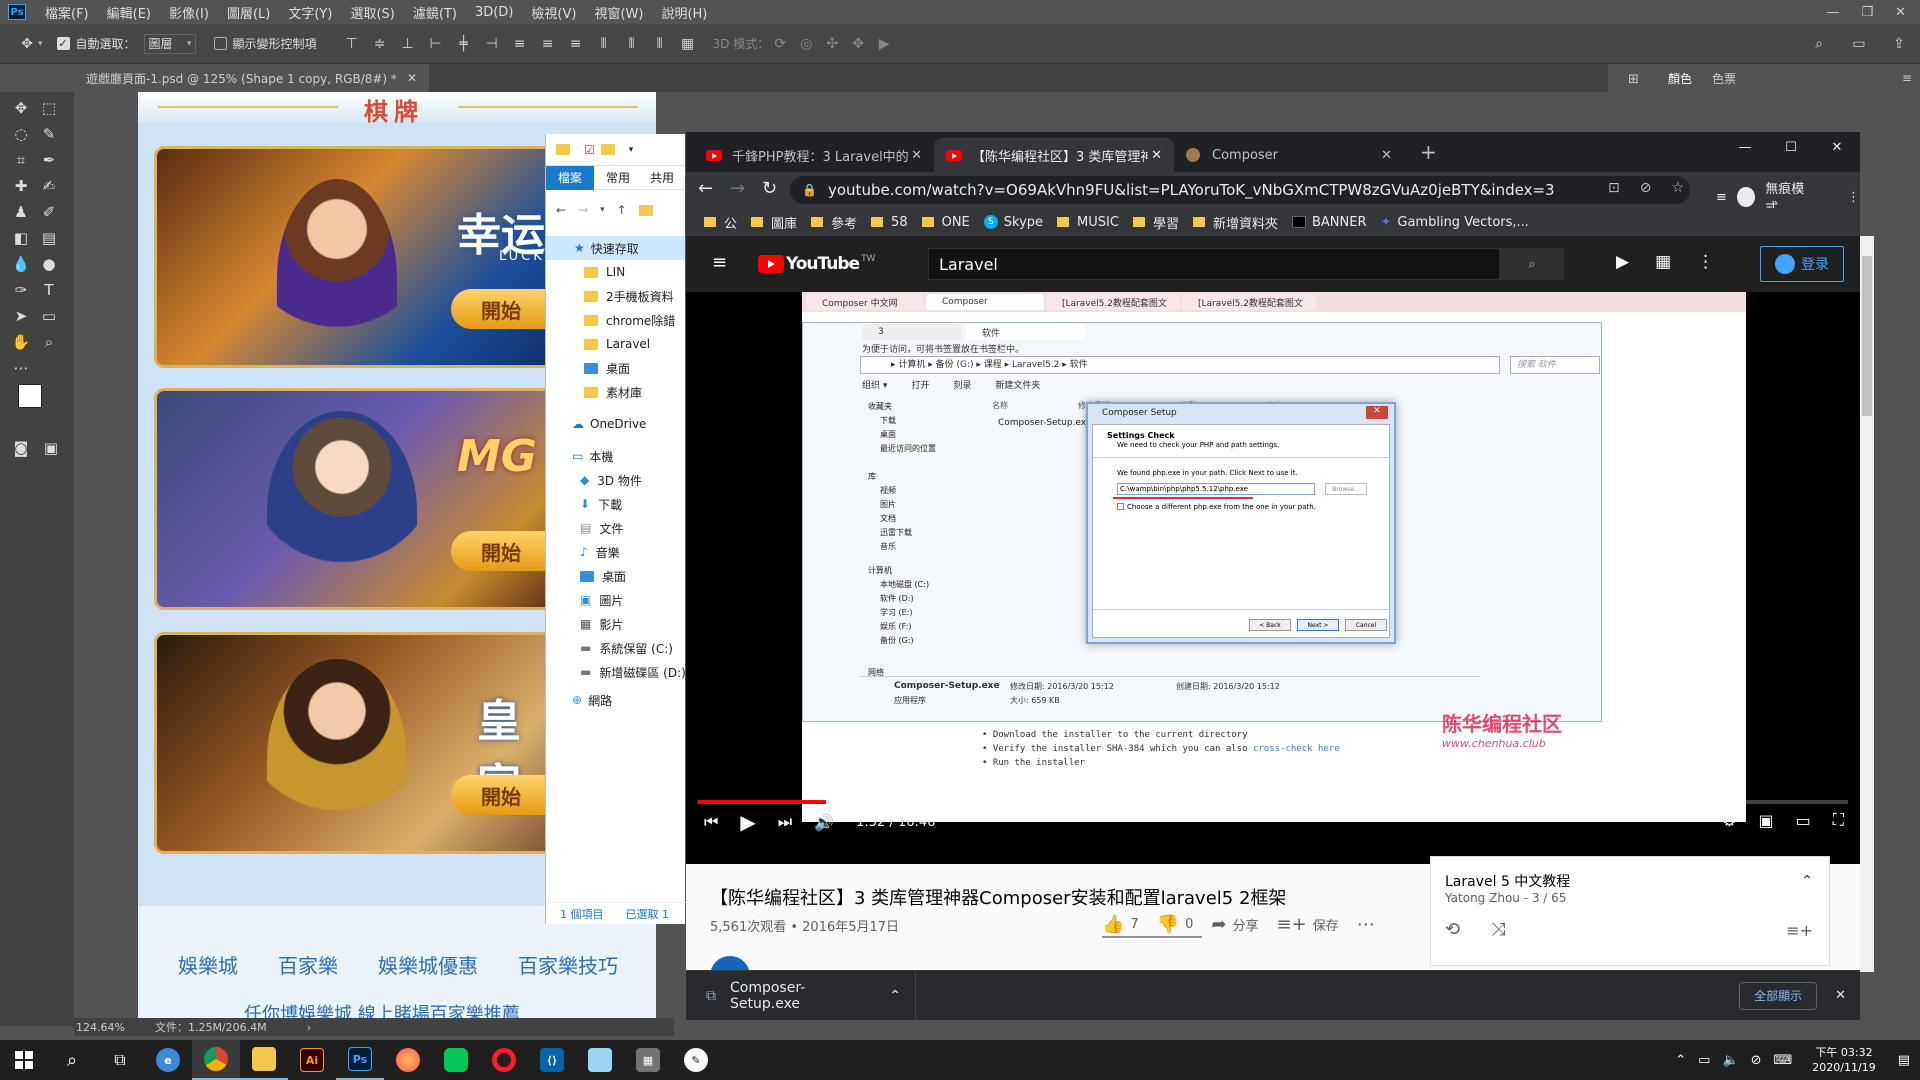 This screenshot has width=1920, height=1080. Describe the element at coordinates (492, 44) in the screenshot. I see `align-right-icon: ⊣` at that location.